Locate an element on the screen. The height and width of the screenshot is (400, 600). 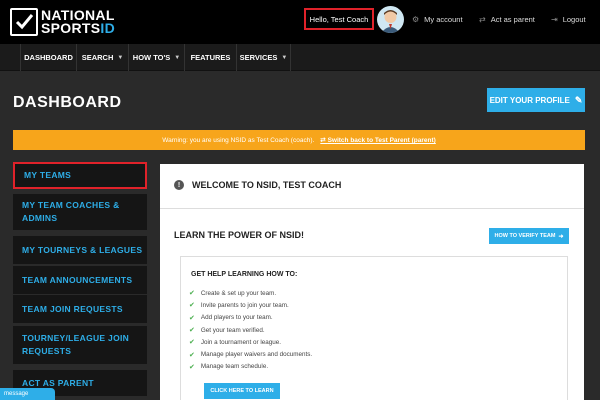
nav-features: FEATURES is located at coordinates (210, 57).